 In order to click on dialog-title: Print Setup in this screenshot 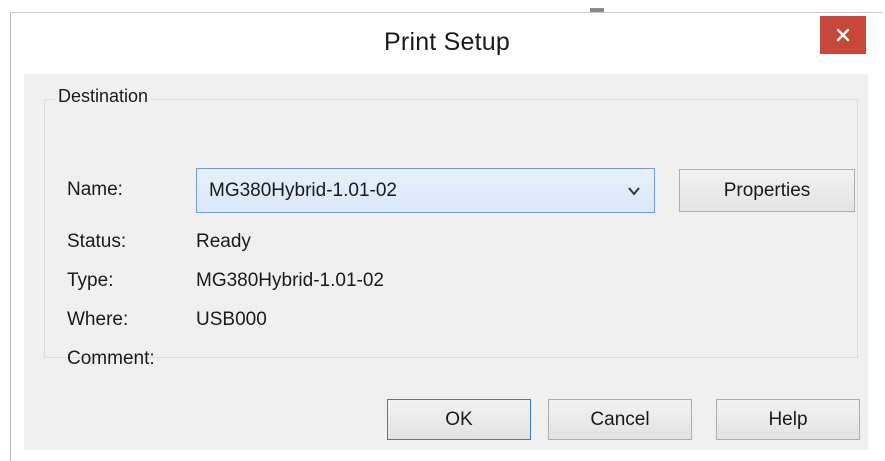, I will do `click(447, 42)`.